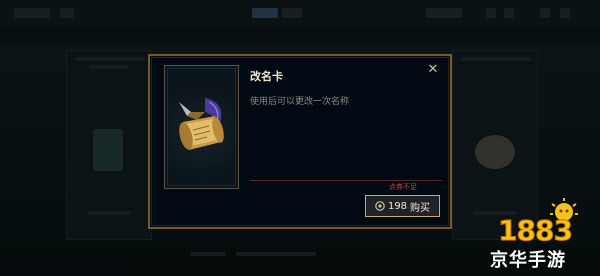 Image resolution: width=600 pixels, height=276 pixels. I want to click on watermark-number: 1883, so click(536, 231).